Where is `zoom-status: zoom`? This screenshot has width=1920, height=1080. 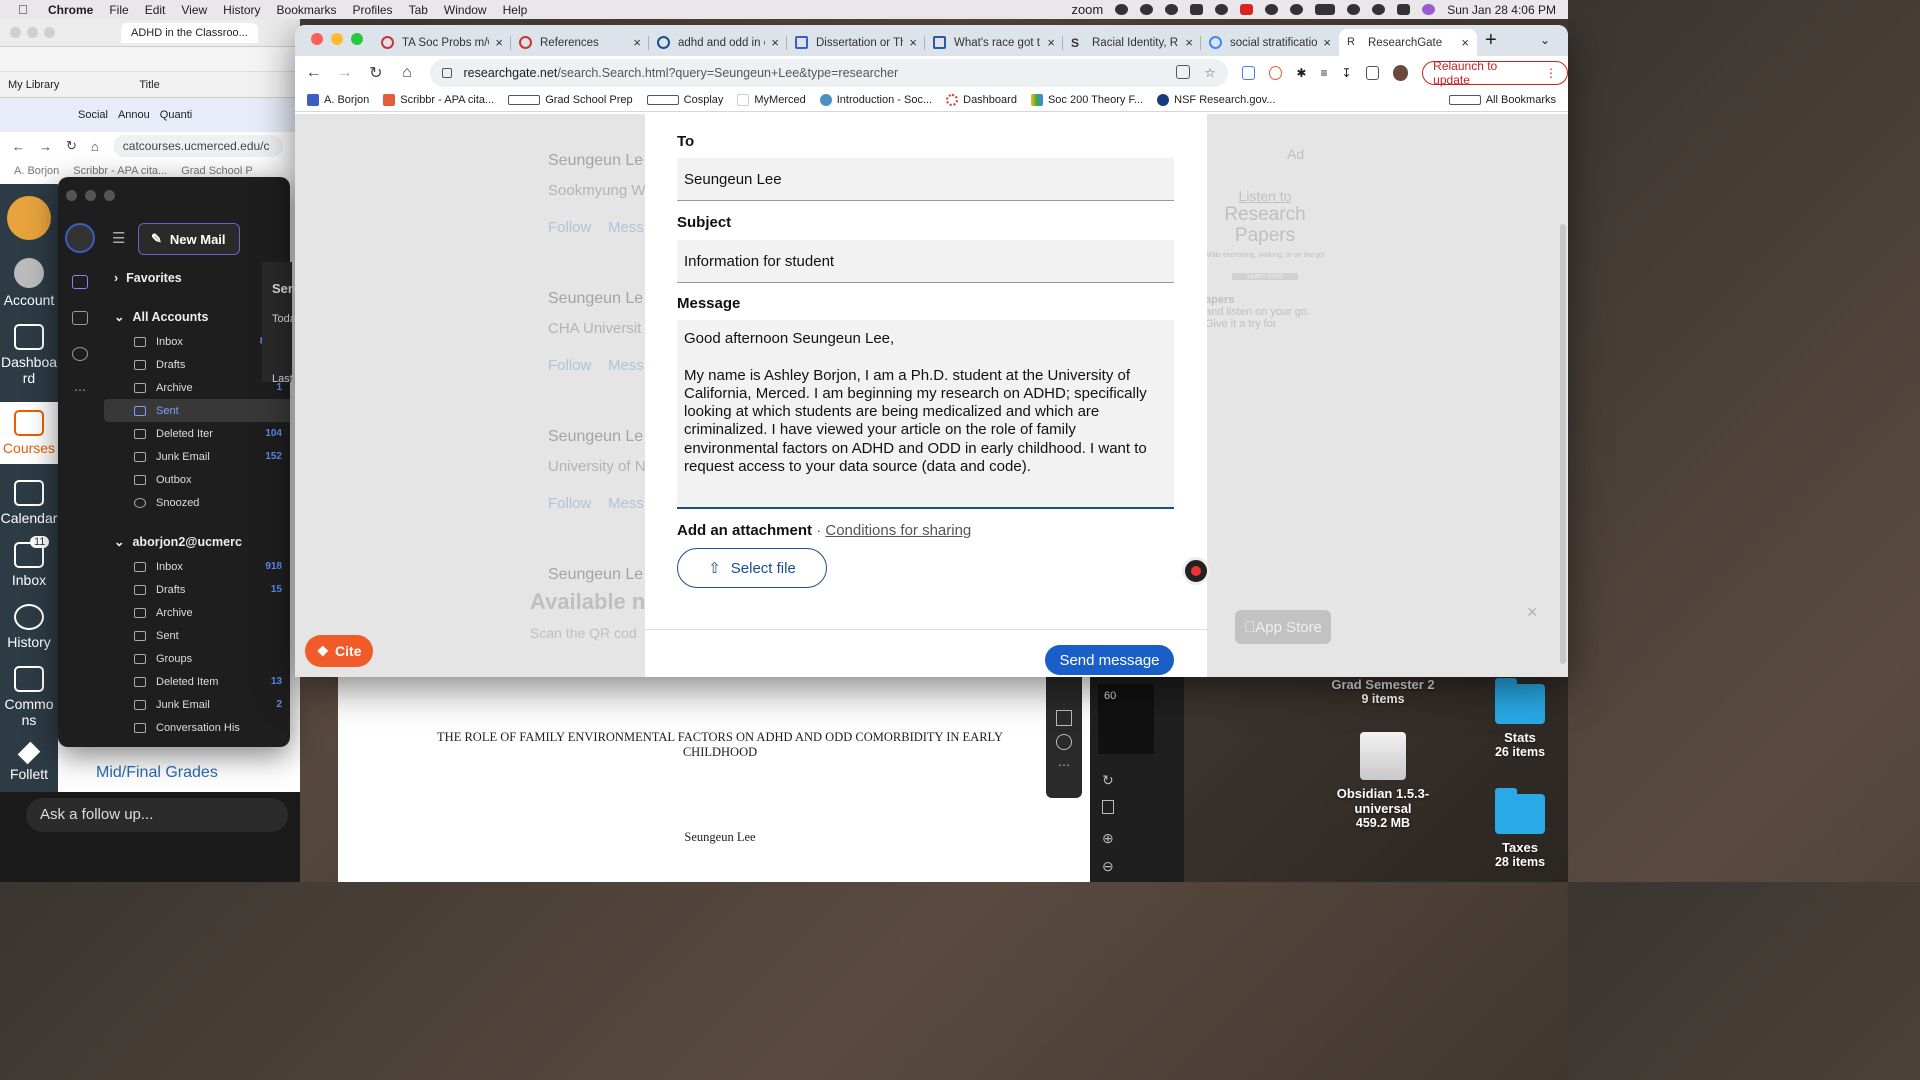
zoom-status: zoom is located at coordinates (1087, 9).